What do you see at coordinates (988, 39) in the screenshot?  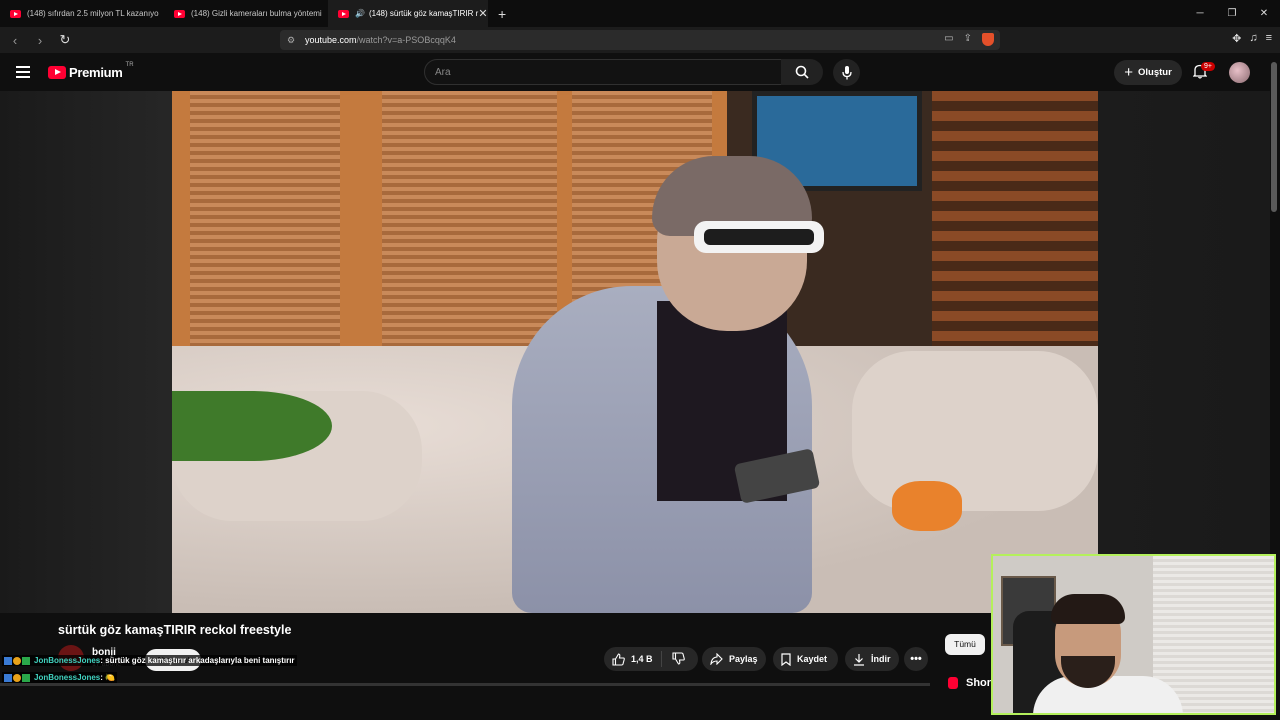 I see `brave-shield-icon` at bounding box center [988, 39].